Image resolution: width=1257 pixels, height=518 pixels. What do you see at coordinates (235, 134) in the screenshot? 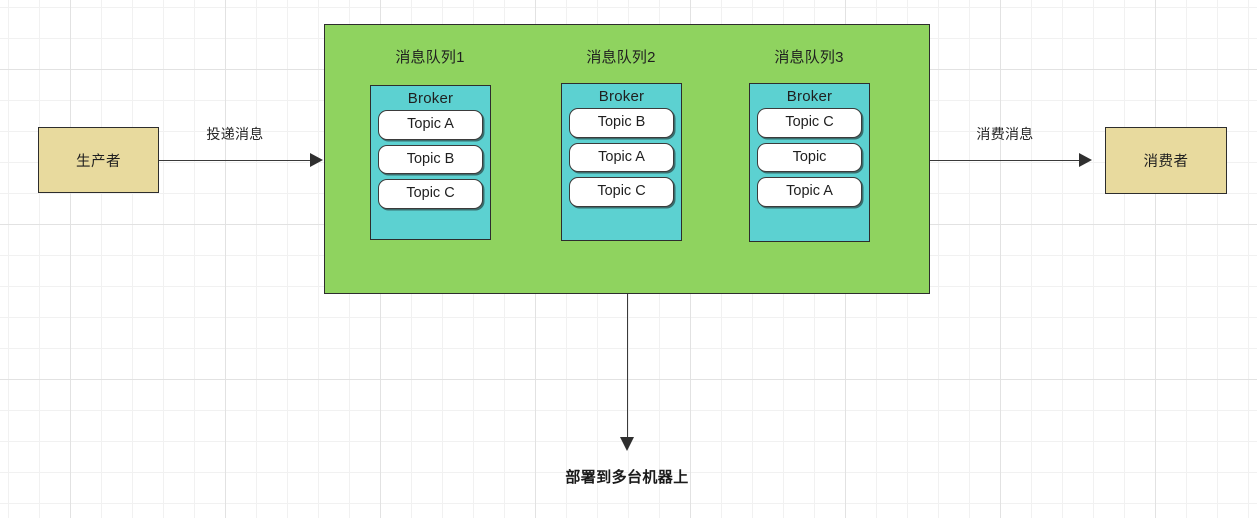
I see `produce-edge-label: 投递消息` at bounding box center [235, 134].